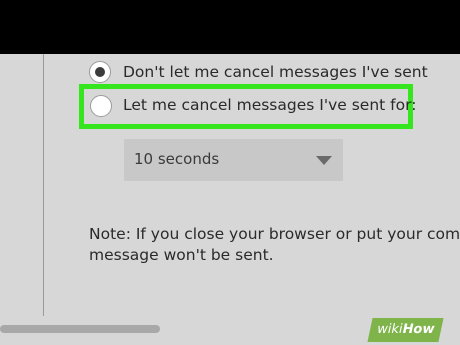  I want to click on radio-let-cancel, so click(101, 106).